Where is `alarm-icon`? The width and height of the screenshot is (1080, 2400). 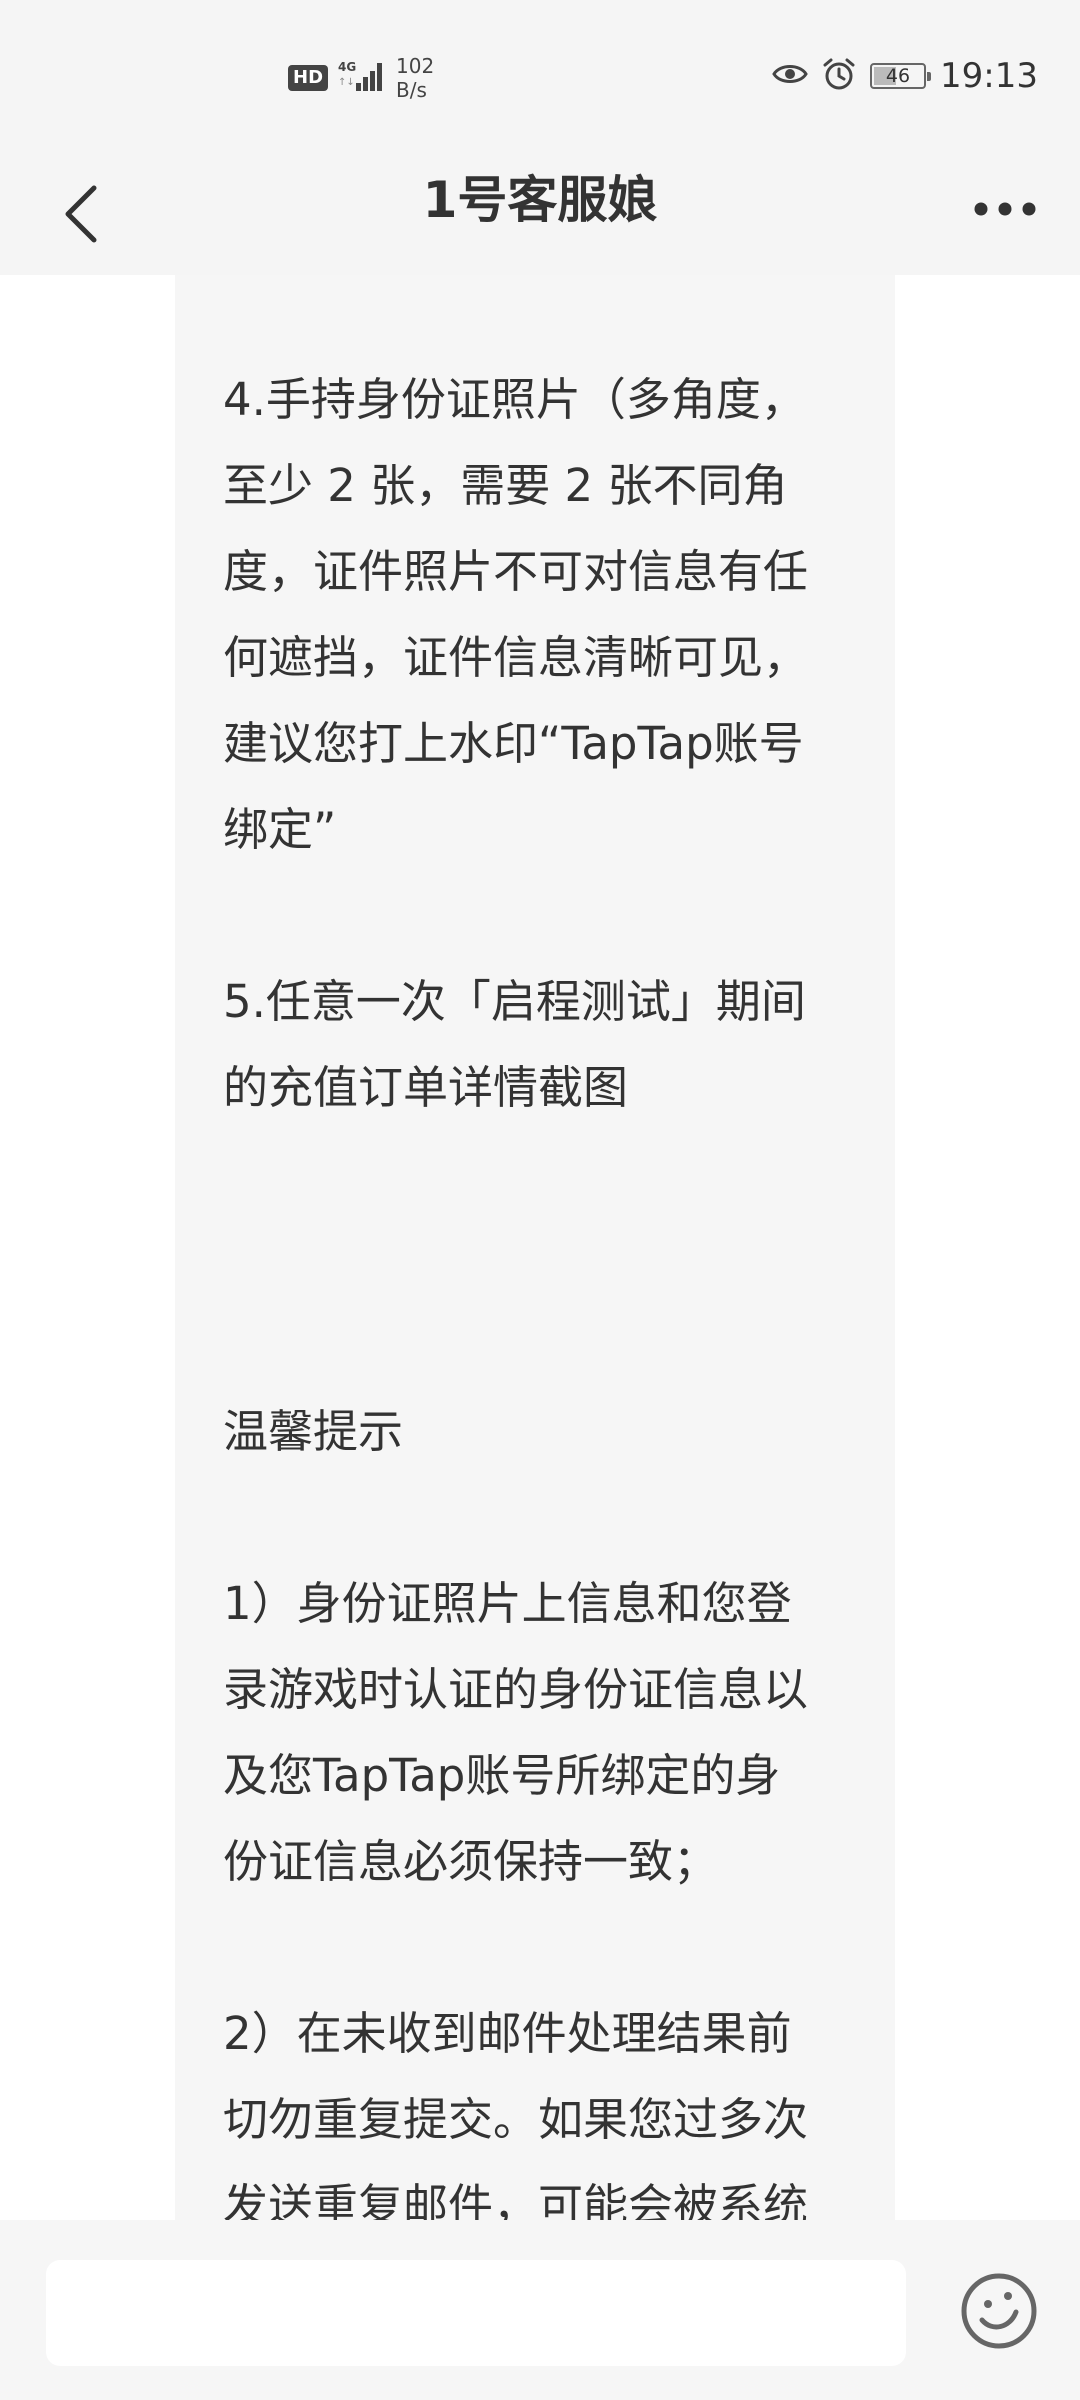
alarm-icon is located at coordinates (839, 76).